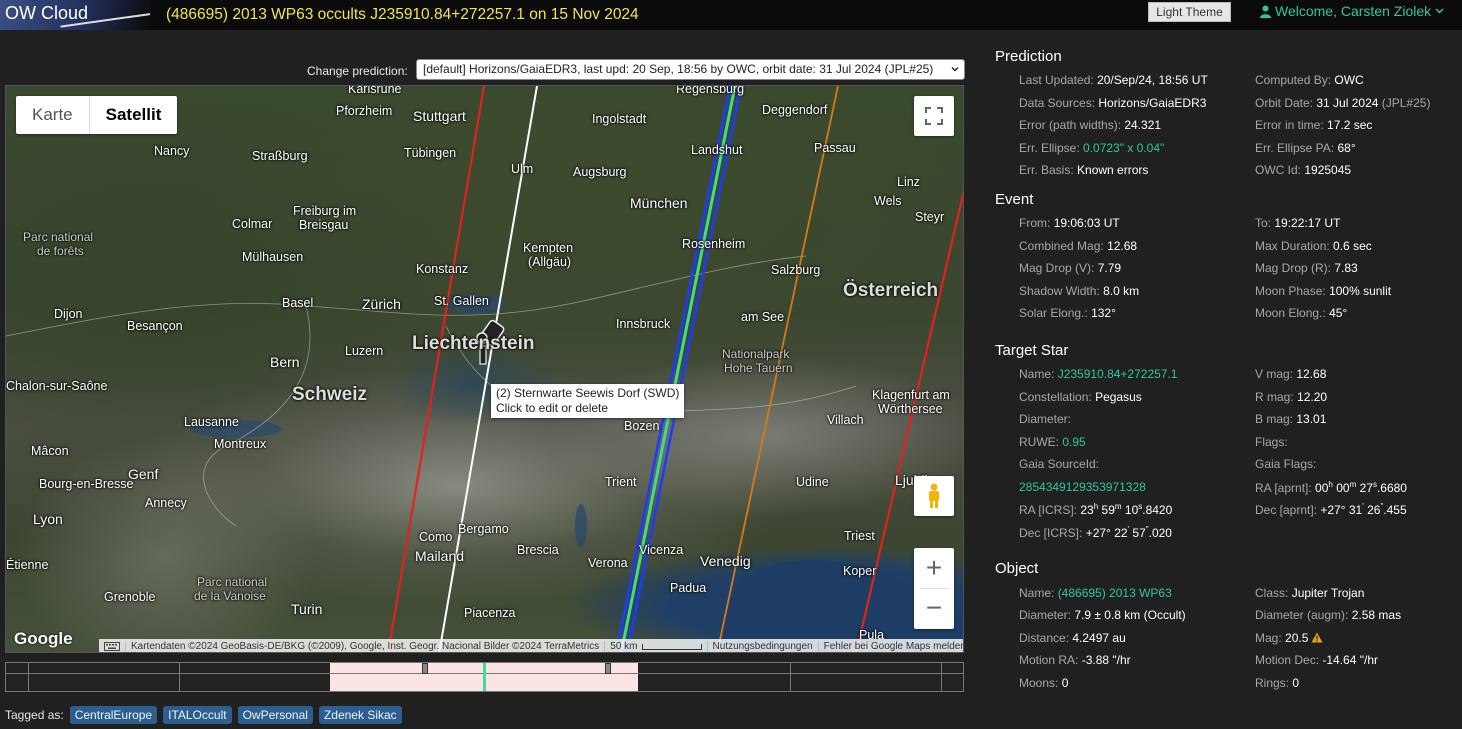  What do you see at coordinates (656, 646) in the screenshot?
I see `map-scale: 50 km` at bounding box center [656, 646].